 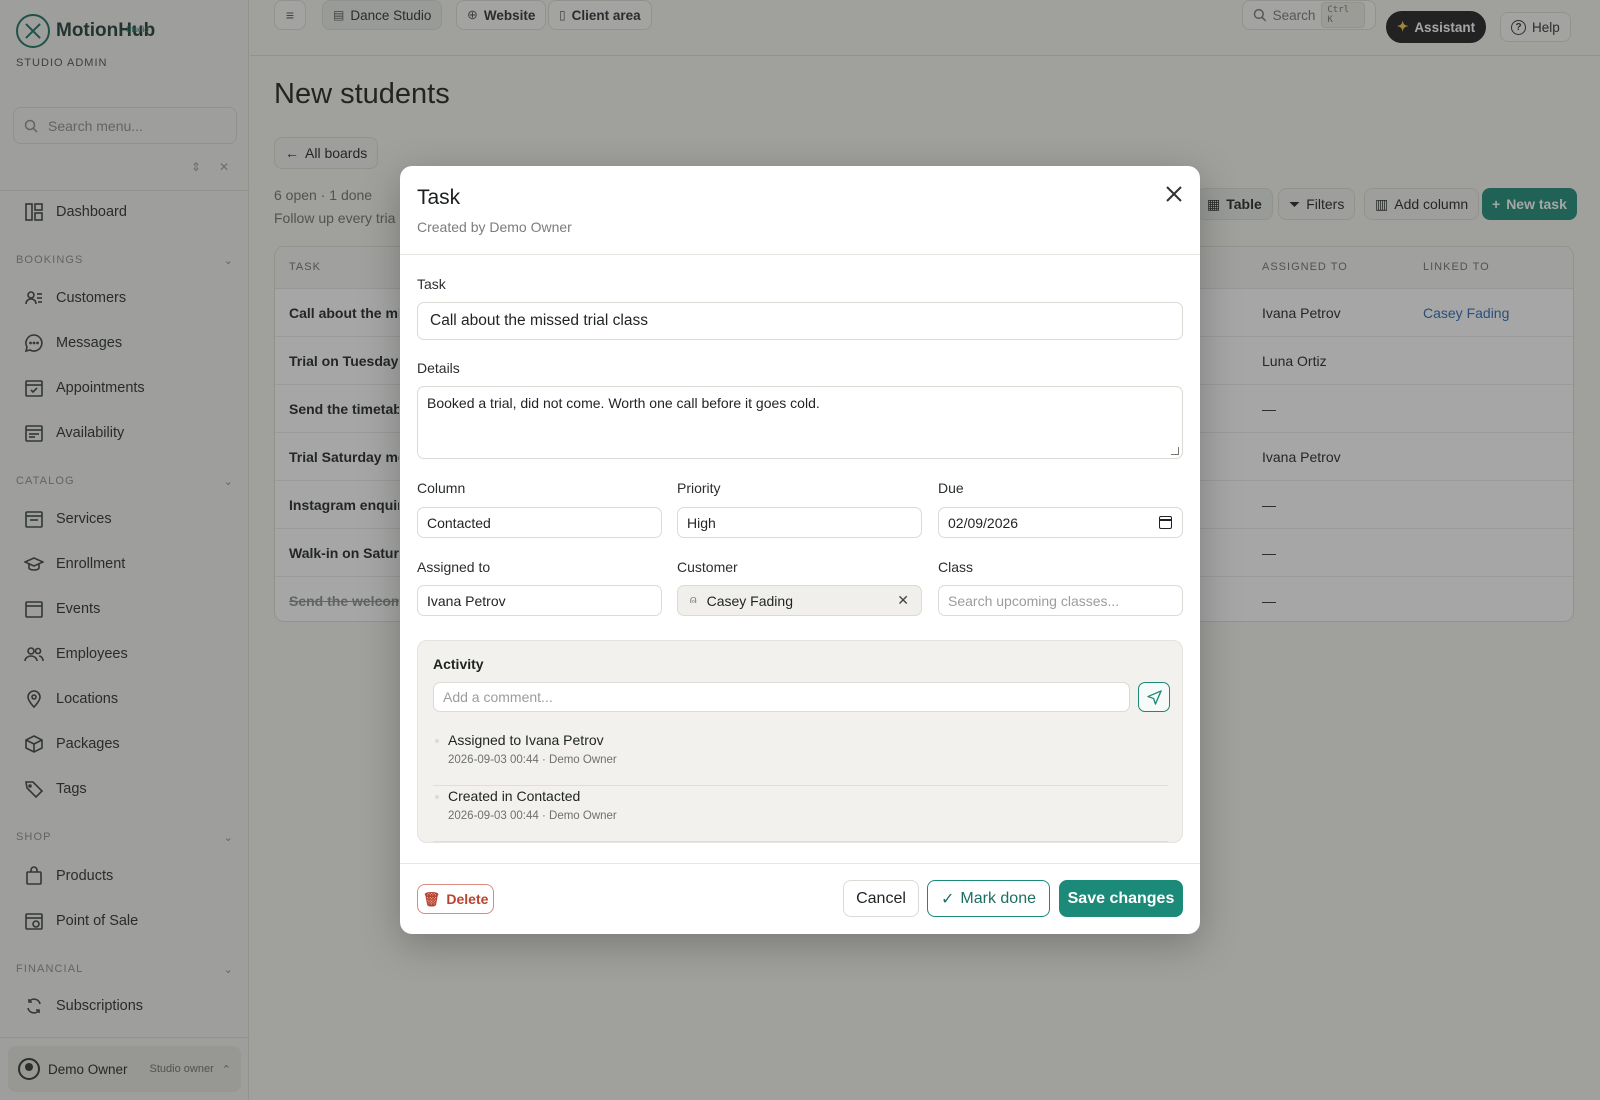 I want to click on calendar-icon, so click(x=1165, y=522).